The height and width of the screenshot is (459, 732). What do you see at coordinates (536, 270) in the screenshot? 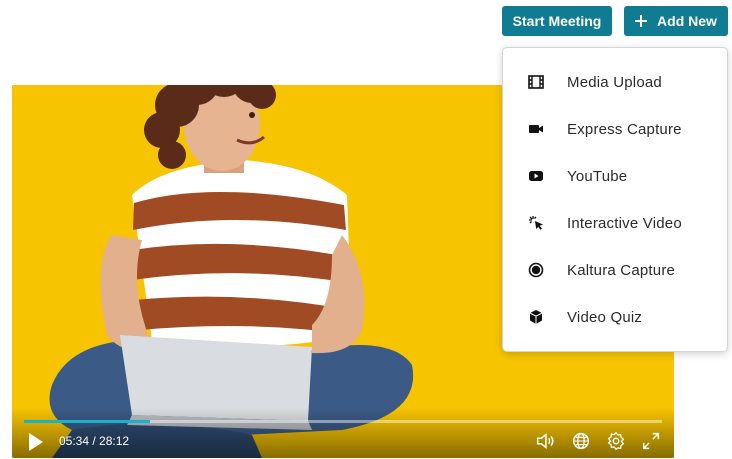
I see `record-circle-icon` at bounding box center [536, 270].